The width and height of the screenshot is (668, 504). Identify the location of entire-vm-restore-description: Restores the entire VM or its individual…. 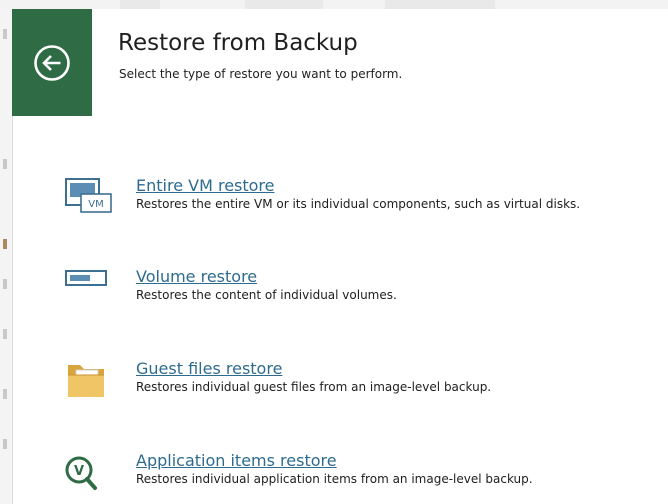
(358, 204).